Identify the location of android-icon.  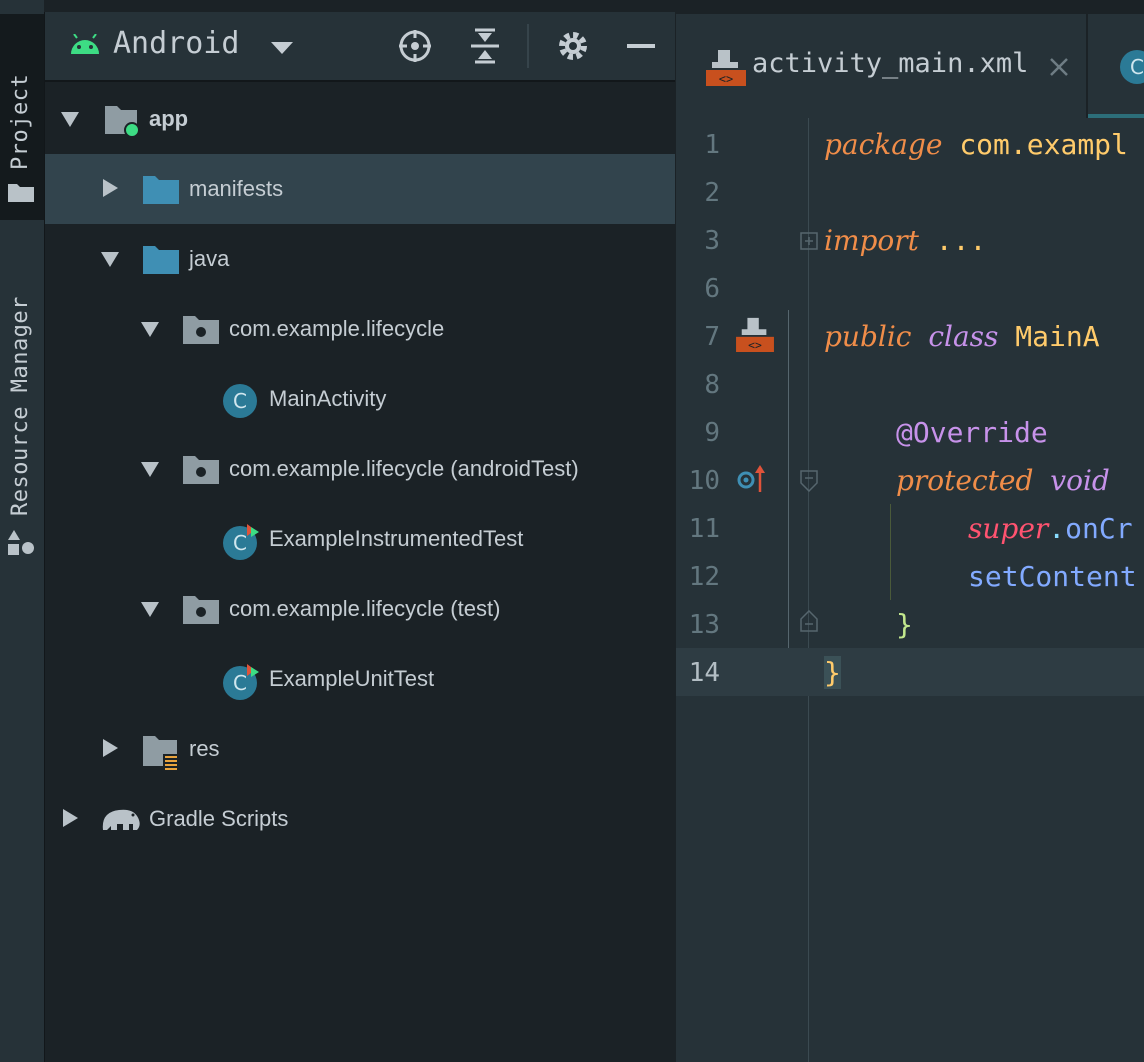
(85, 44).